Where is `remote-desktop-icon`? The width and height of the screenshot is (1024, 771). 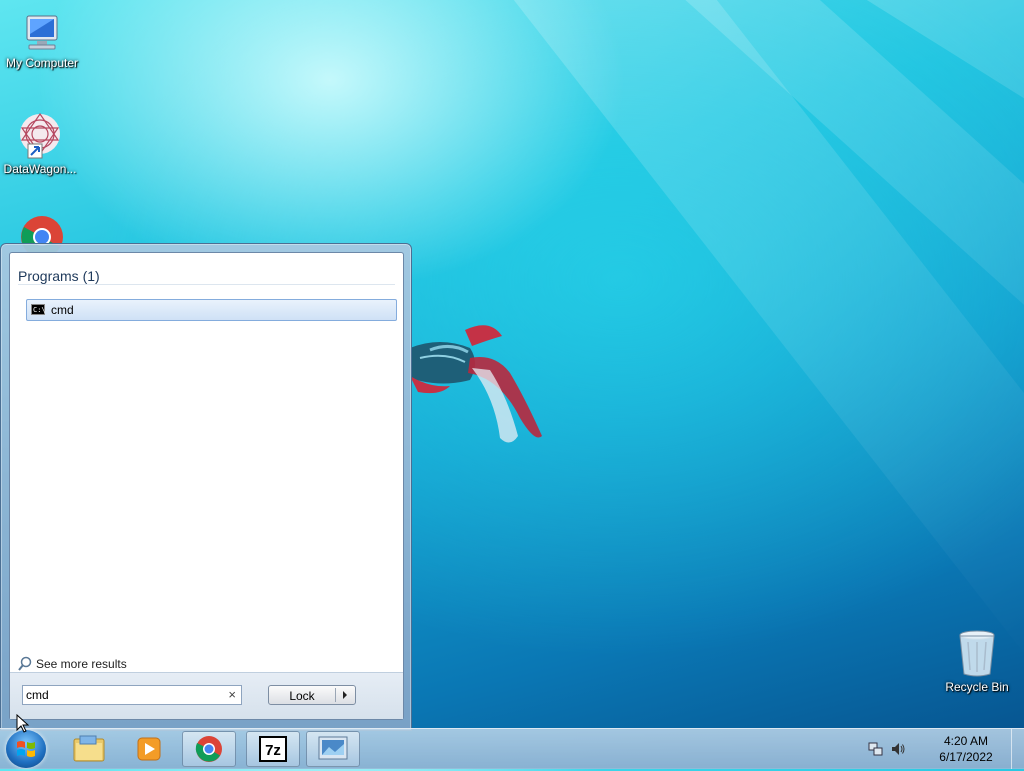 remote-desktop-icon is located at coordinates (333, 748).